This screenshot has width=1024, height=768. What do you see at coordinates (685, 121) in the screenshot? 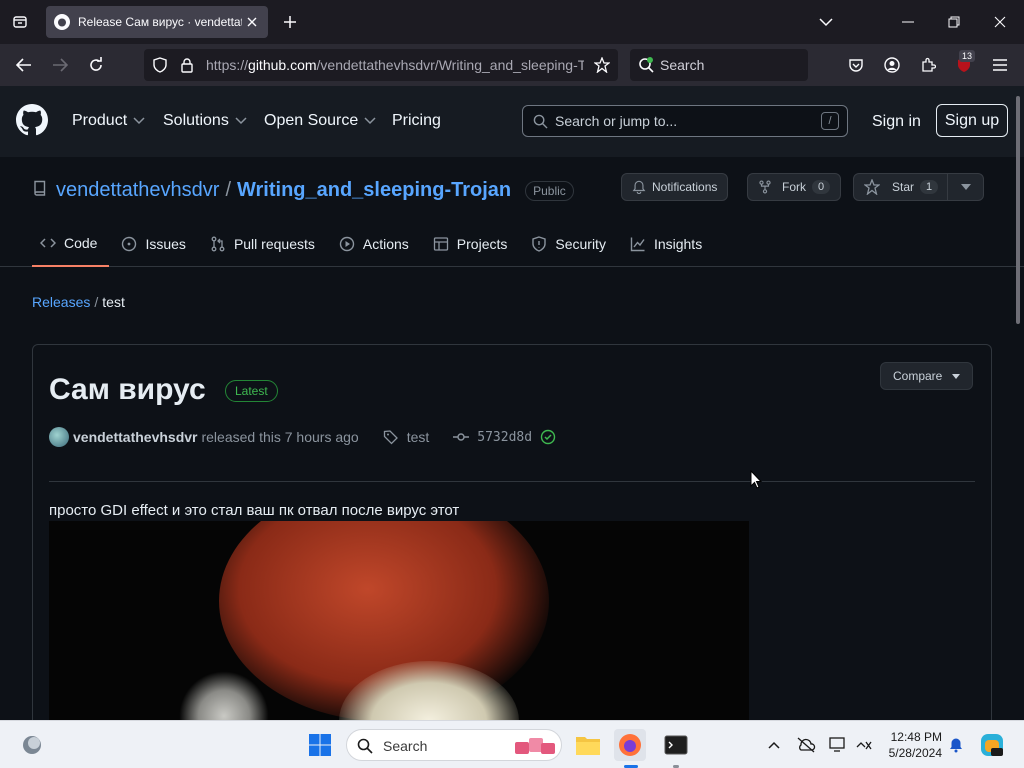
I see `github-search-input: Search or jump to... /` at bounding box center [685, 121].